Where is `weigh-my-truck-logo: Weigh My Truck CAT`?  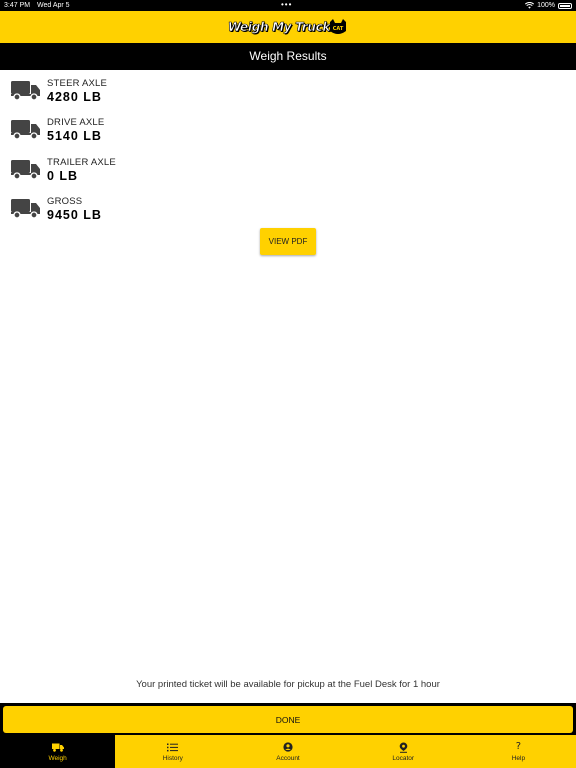 weigh-my-truck-logo: Weigh My Truck CAT is located at coordinates (288, 27).